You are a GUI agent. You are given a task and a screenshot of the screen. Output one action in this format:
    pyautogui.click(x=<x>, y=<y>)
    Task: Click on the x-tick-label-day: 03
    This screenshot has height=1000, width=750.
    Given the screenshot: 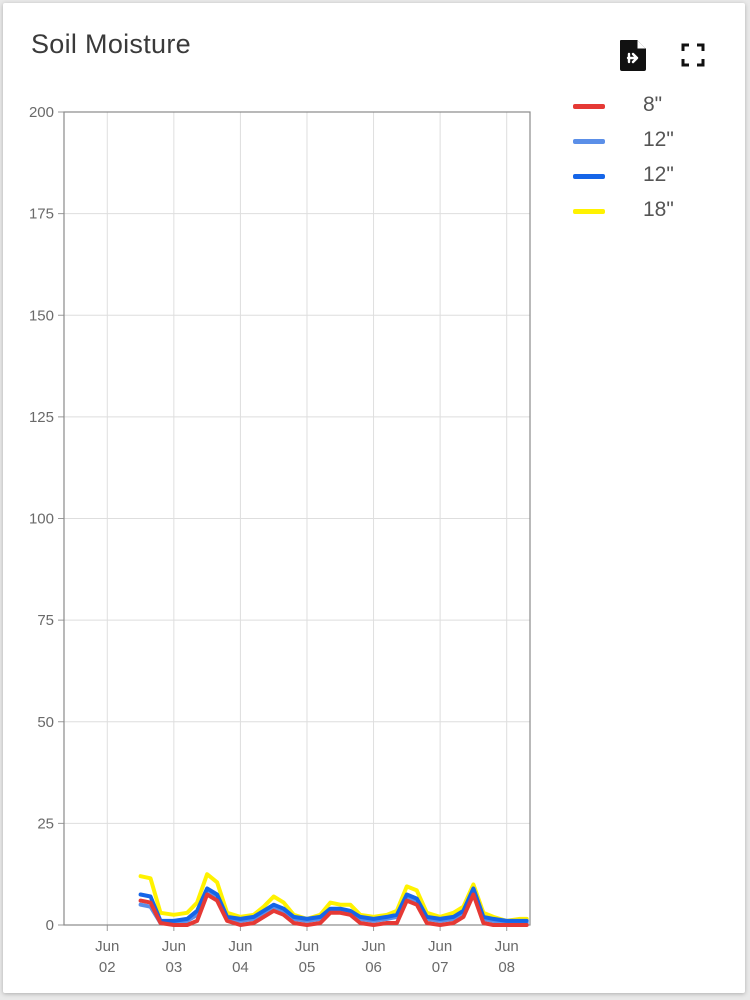 What is the action you would take?
    pyautogui.click(x=173, y=967)
    